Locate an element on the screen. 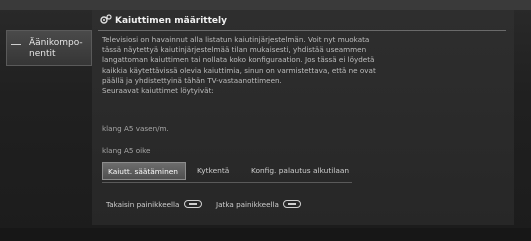 The image size is (531, 241). tab-connection: Kytkentä is located at coordinates (216, 171).